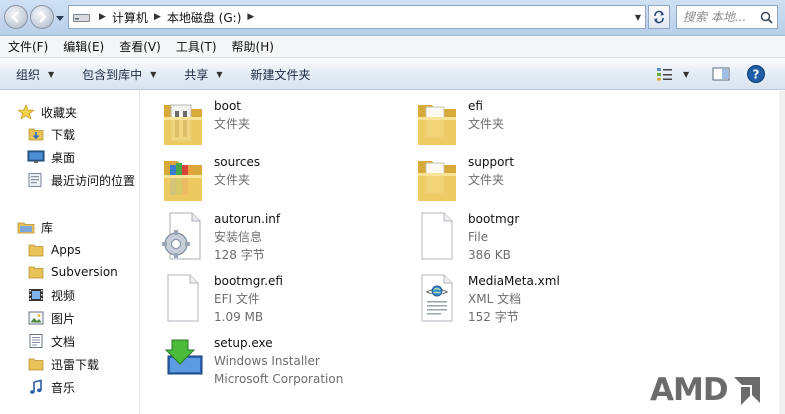 The height and width of the screenshot is (414, 785). I want to click on help-button: ?, so click(756, 74).